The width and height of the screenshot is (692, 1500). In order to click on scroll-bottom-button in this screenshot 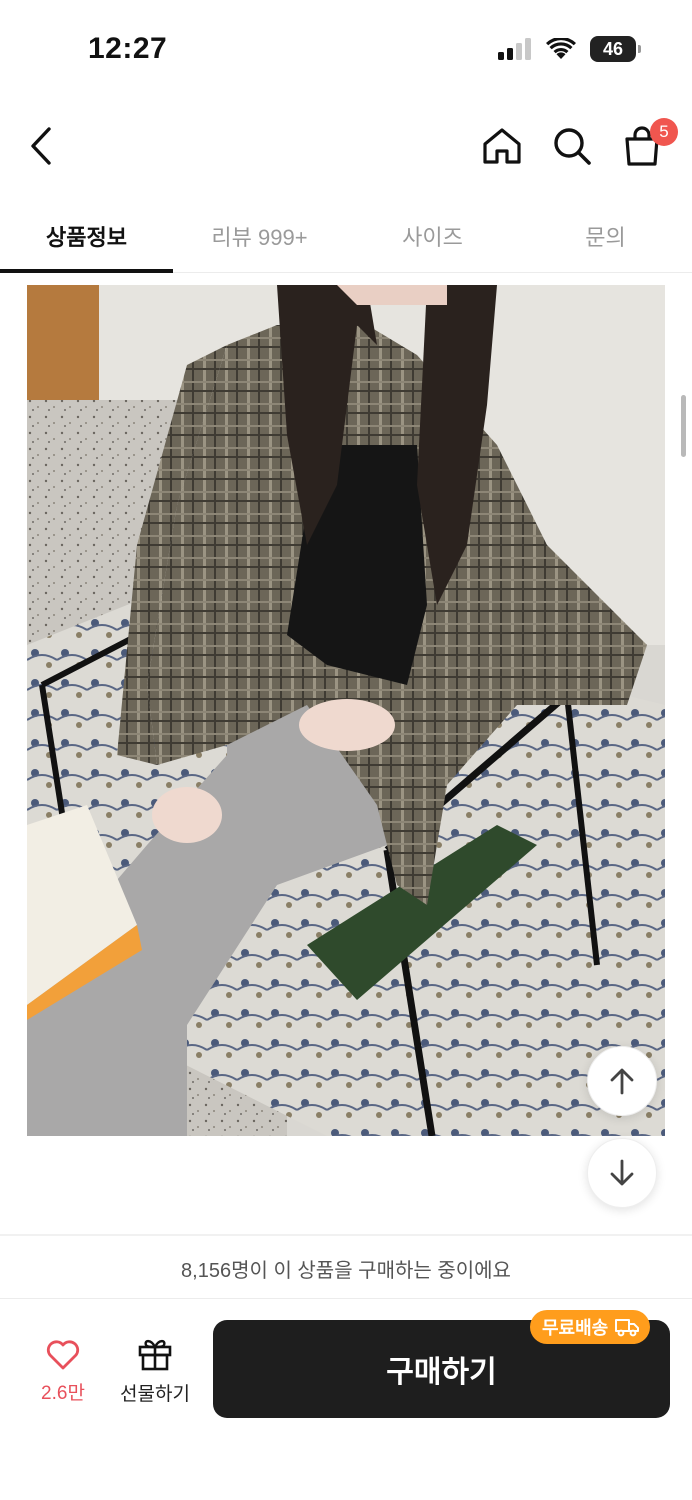, I will do `click(622, 1173)`.